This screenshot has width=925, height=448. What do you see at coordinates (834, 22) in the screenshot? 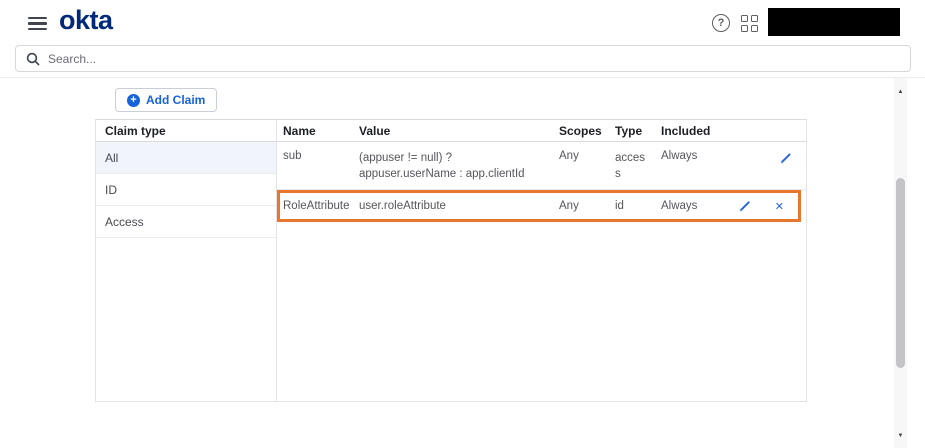
I see `user-account-menu-redacted` at bounding box center [834, 22].